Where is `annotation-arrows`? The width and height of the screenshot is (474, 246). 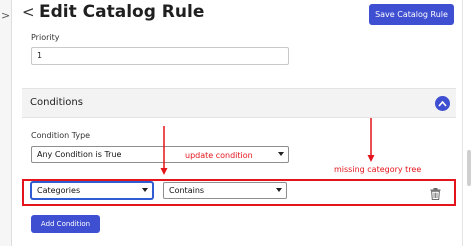
annotation-arrows is located at coordinates (267, 146).